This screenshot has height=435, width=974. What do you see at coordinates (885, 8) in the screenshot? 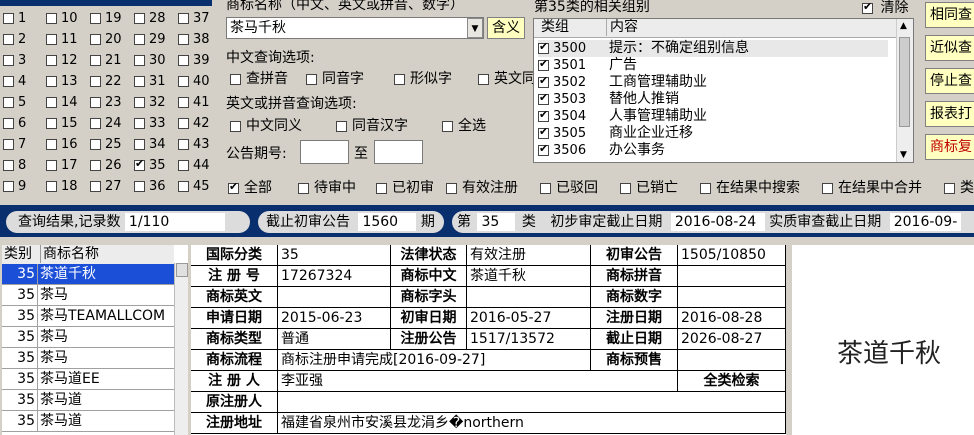
I see `clear-checkbox: 清除` at bounding box center [885, 8].